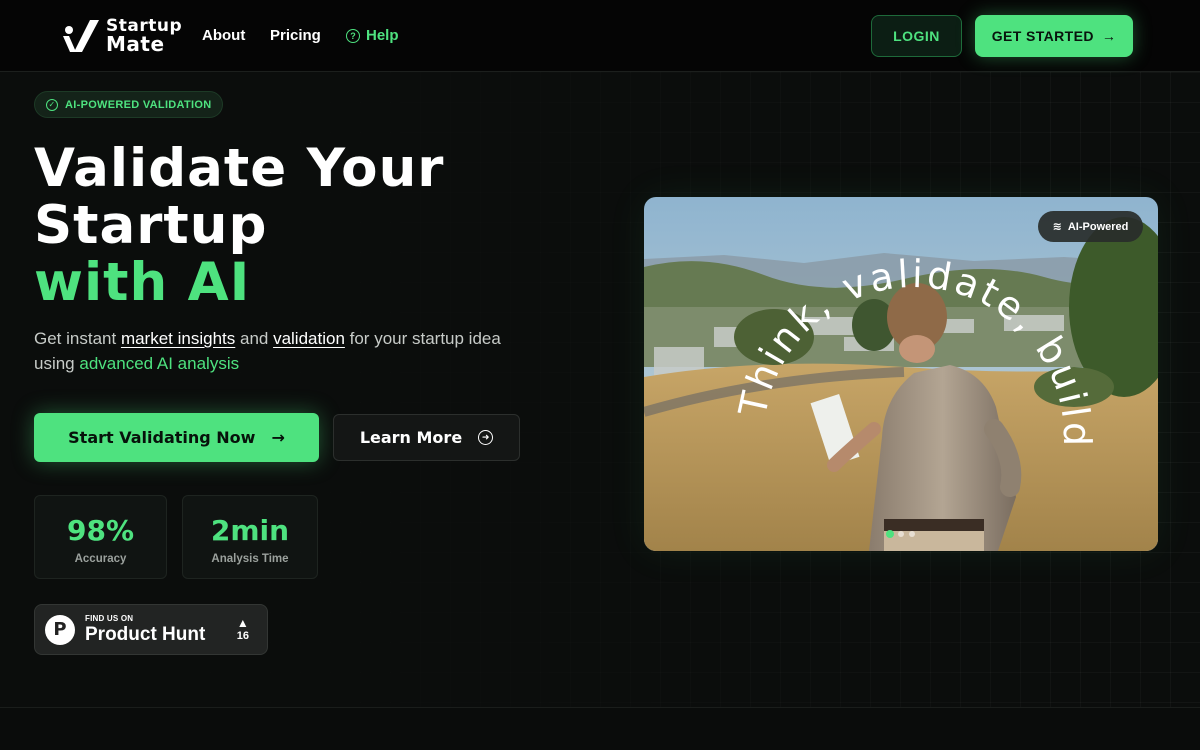  Describe the element at coordinates (382, 35) in the screenshot. I see `nav-help-label: Help` at that location.